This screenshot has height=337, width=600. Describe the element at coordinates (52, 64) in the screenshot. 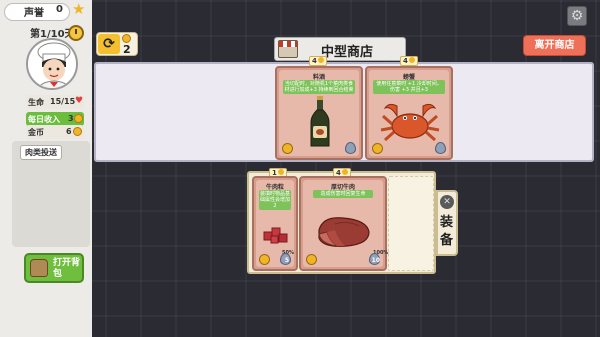

I see `chef-avatar` at that location.